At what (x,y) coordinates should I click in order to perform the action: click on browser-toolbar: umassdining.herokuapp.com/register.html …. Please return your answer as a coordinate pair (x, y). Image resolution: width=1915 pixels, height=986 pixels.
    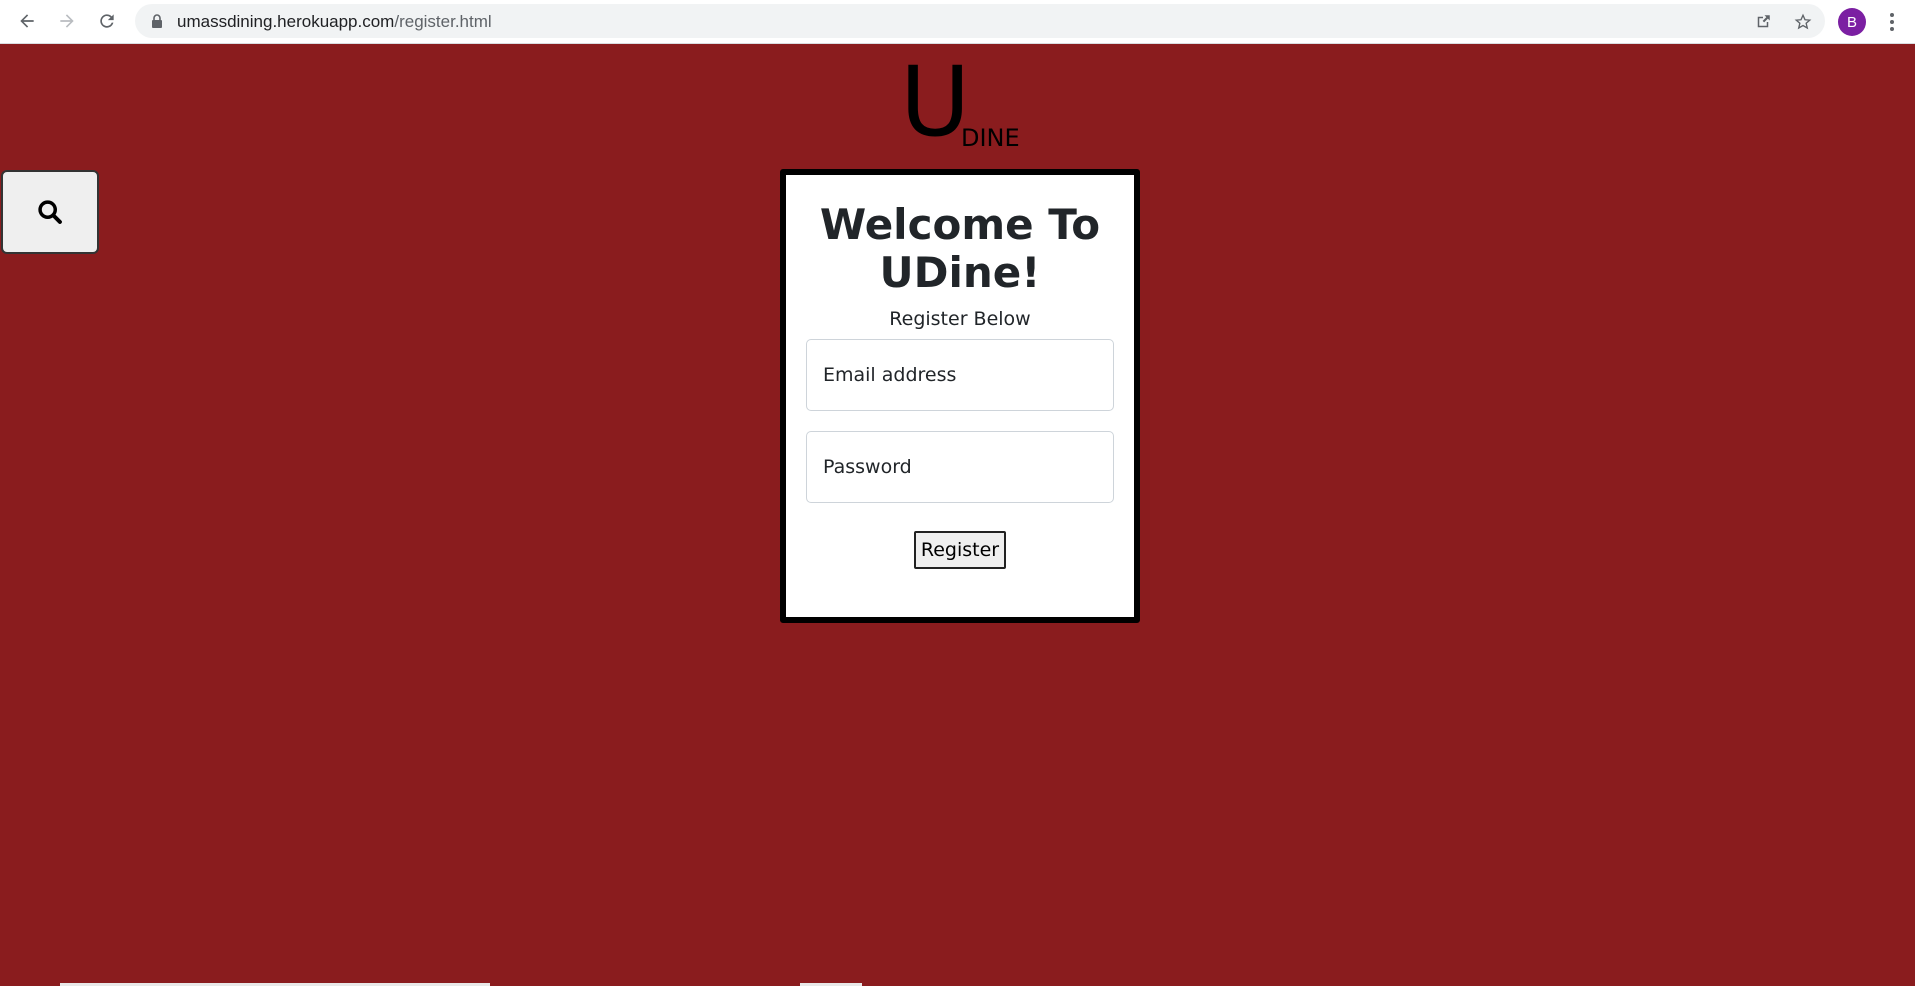
    Looking at the image, I should click on (957, 22).